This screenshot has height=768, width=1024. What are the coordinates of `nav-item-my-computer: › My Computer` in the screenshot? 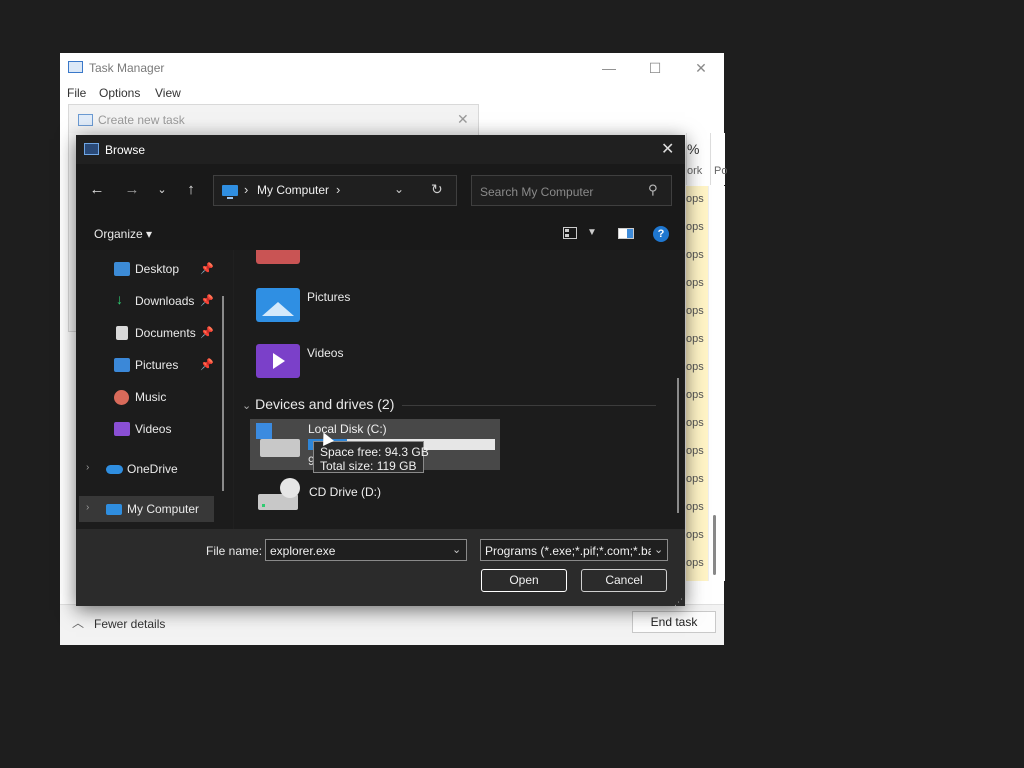 It's located at (146, 509).